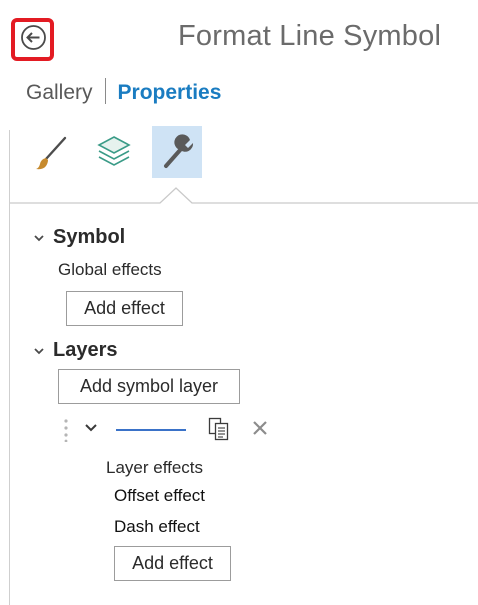 This screenshot has height=605, width=478. What do you see at coordinates (89, 237) in the screenshot?
I see `symbol-section-heading: Symbol` at bounding box center [89, 237].